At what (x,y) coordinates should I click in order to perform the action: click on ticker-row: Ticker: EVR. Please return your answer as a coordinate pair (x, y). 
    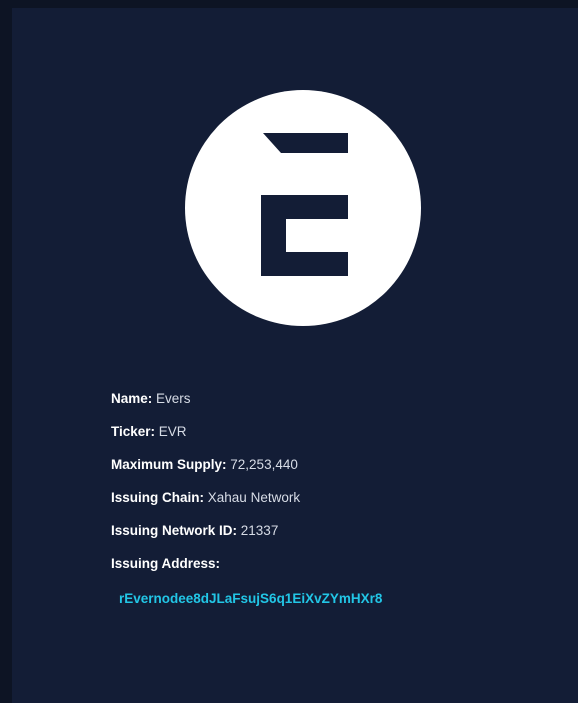
    Looking at the image, I should click on (205, 438).